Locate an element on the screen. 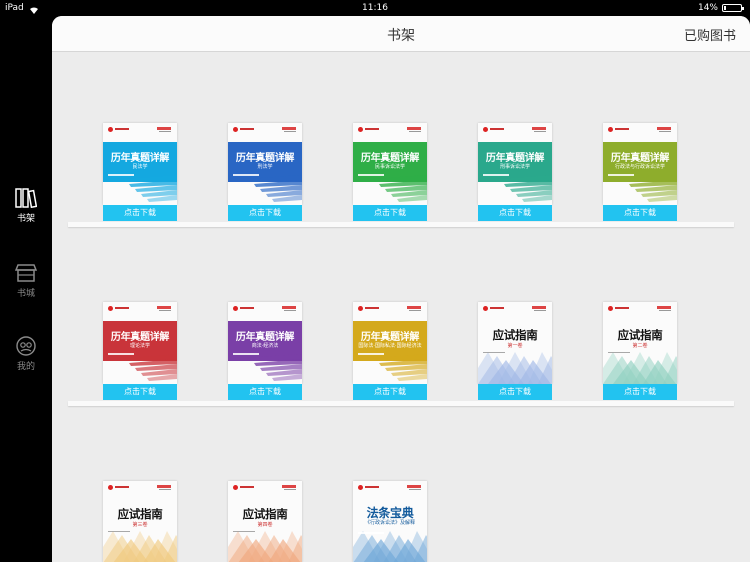 The image size is (750, 562). book-item: 历年真题详解 民法学 点击下载 is located at coordinates (140, 172).